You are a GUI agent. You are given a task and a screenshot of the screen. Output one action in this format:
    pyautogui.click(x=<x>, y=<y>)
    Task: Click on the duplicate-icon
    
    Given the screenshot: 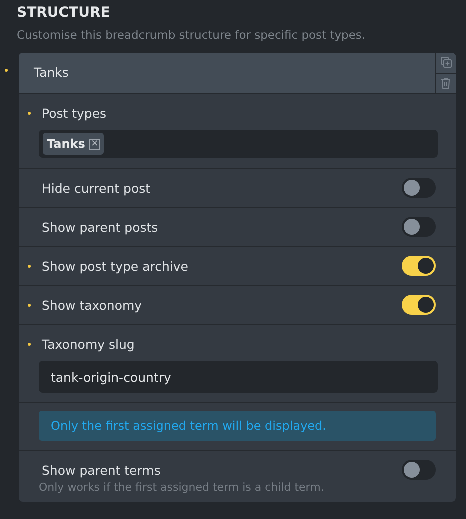 What is the action you would take?
    pyautogui.click(x=446, y=62)
    